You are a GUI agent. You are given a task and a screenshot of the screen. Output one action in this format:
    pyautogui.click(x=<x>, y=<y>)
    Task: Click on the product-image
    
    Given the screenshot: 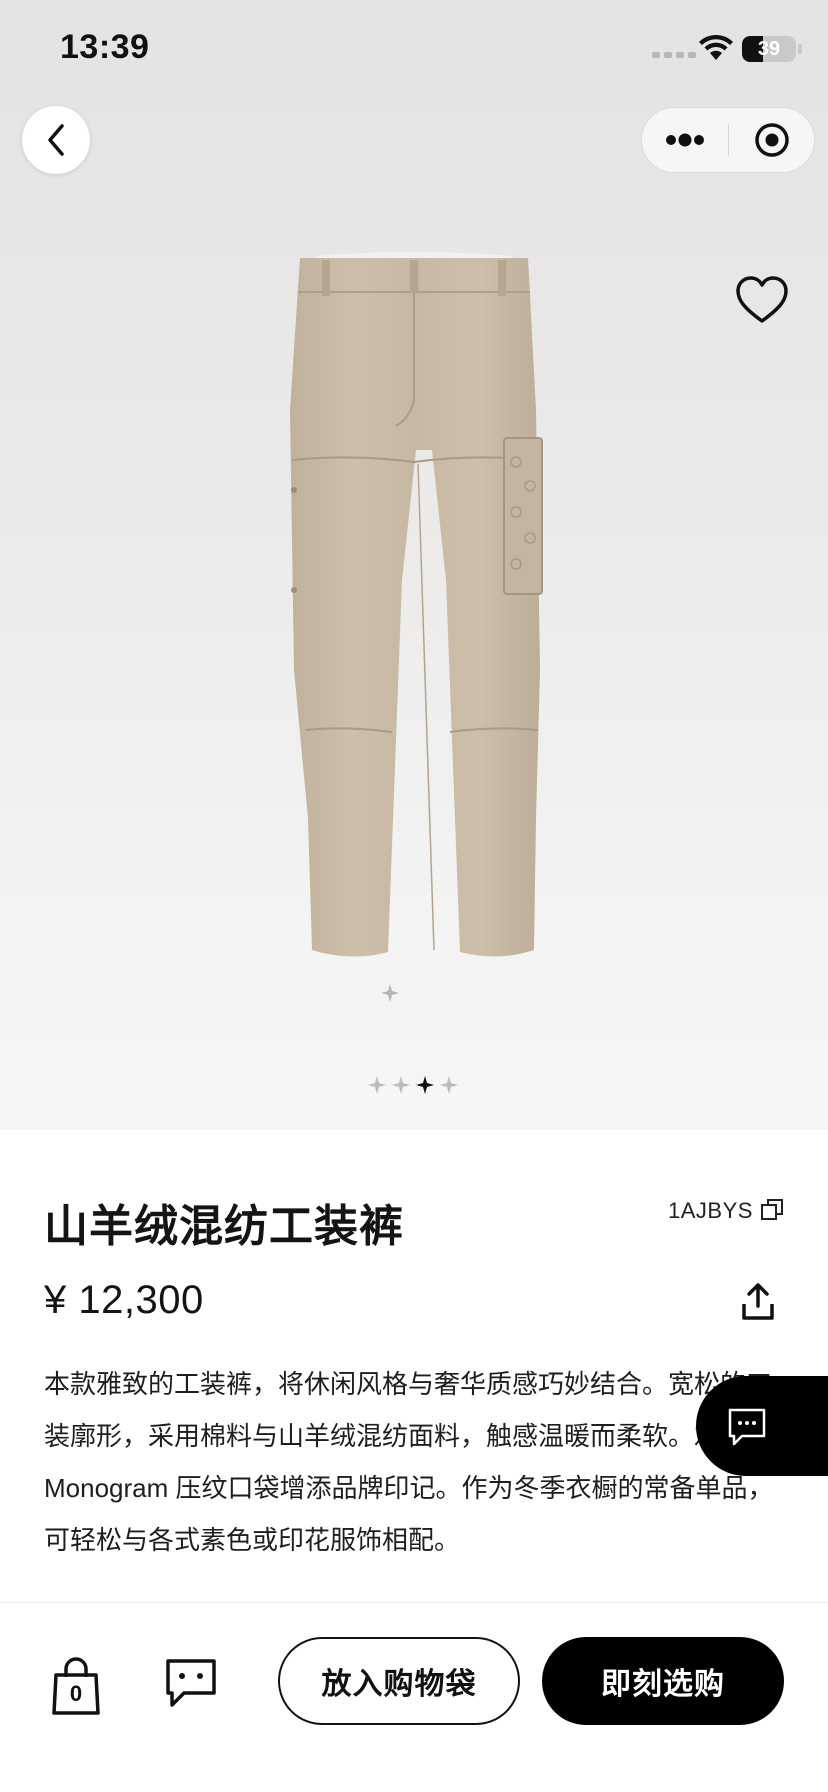 What is the action you would take?
    pyautogui.click(x=416, y=604)
    